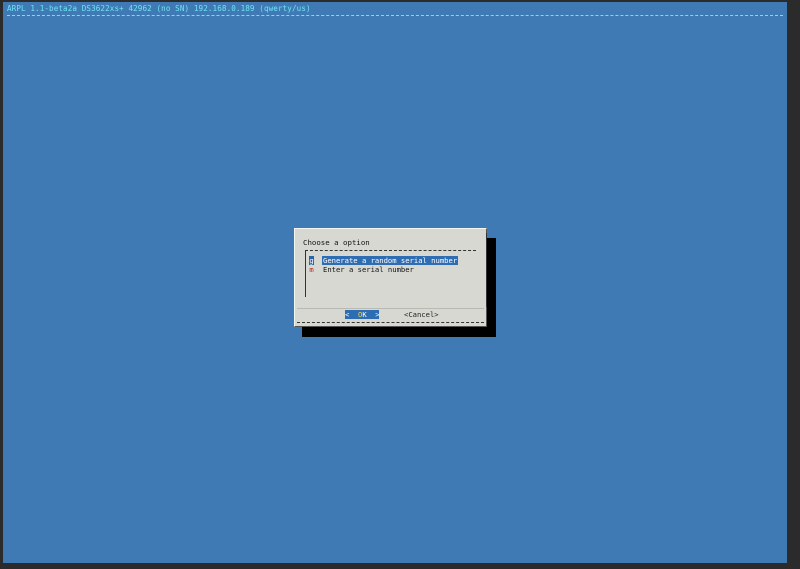 The image size is (800, 569). Describe the element at coordinates (421, 314) in the screenshot. I see `cancel-button: <Cancel>` at that location.